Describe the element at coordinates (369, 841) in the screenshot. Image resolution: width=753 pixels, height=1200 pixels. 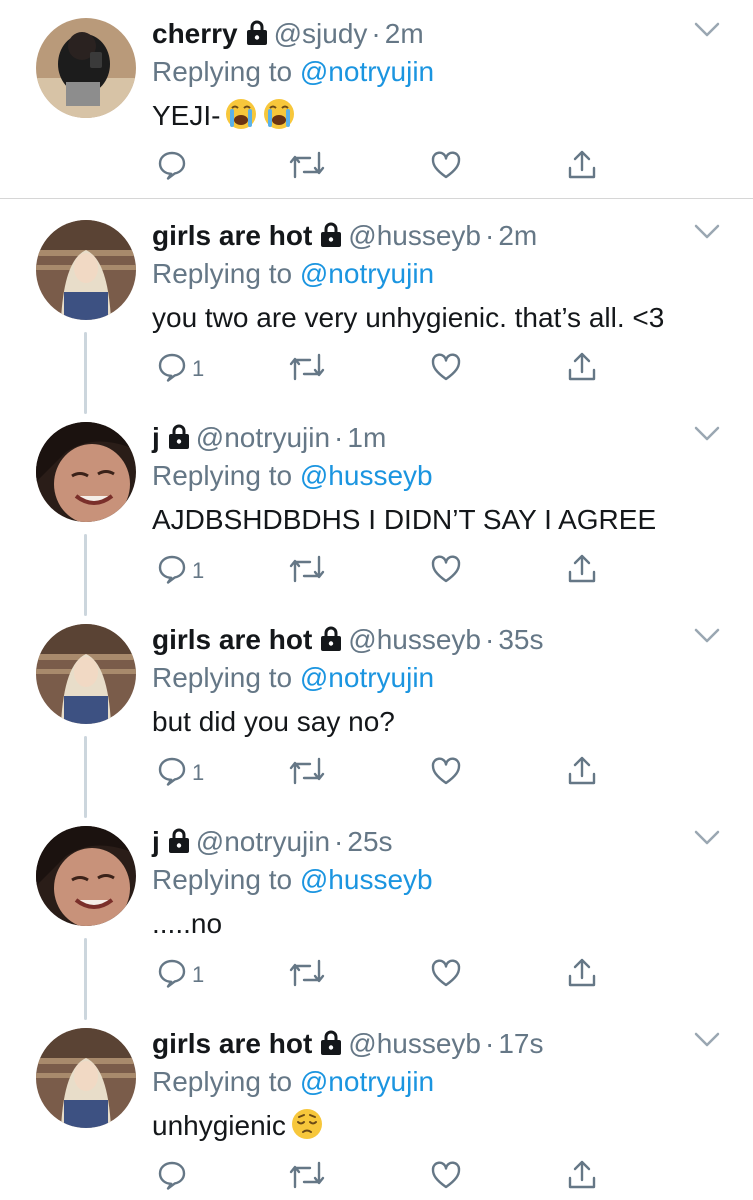
I see `timestamp: 25s` at that location.